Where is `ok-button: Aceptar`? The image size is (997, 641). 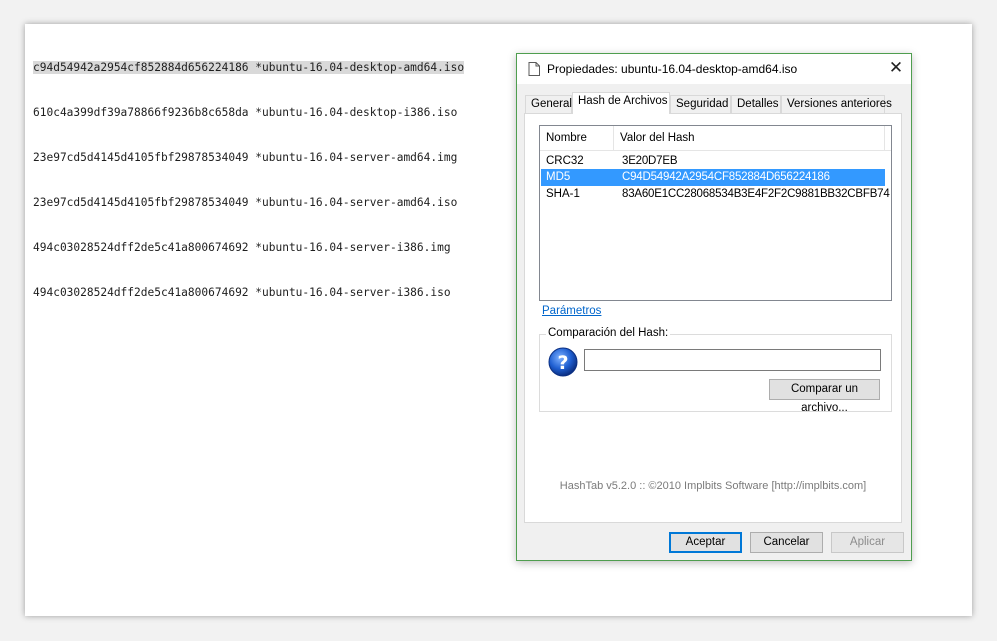 ok-button: Aceptar is located at coordinates (705, 542).